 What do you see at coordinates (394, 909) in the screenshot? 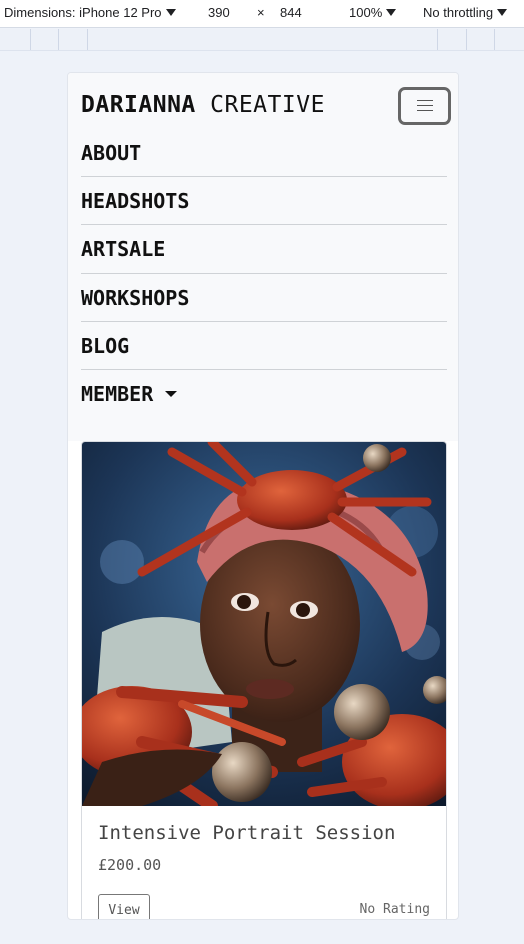
I see `product-rating: No Rating` at bounding box center [394, 909].